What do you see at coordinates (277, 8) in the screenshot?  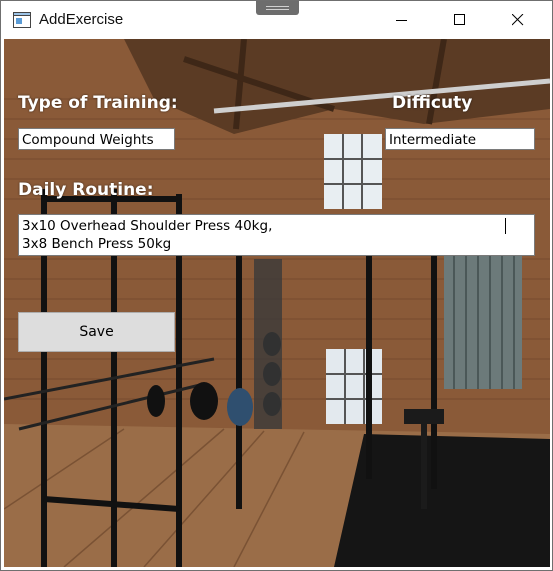 I see `drag-grip` at bounding box center [277, 8].